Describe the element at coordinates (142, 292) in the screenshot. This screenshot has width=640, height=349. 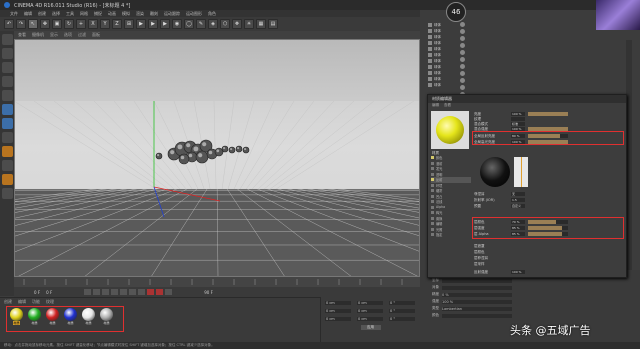
I see `goto-end-icon` at that location.